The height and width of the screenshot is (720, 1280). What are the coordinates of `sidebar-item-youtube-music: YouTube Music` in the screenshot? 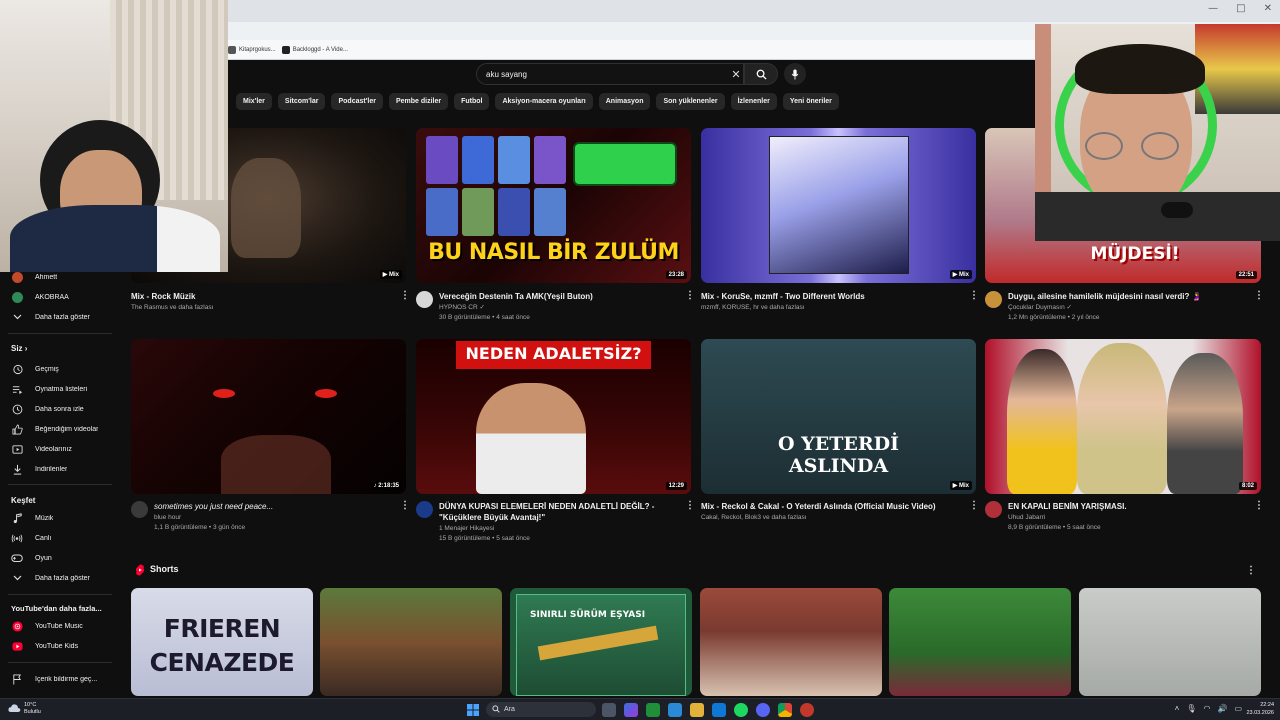 It's located at (59, 626).